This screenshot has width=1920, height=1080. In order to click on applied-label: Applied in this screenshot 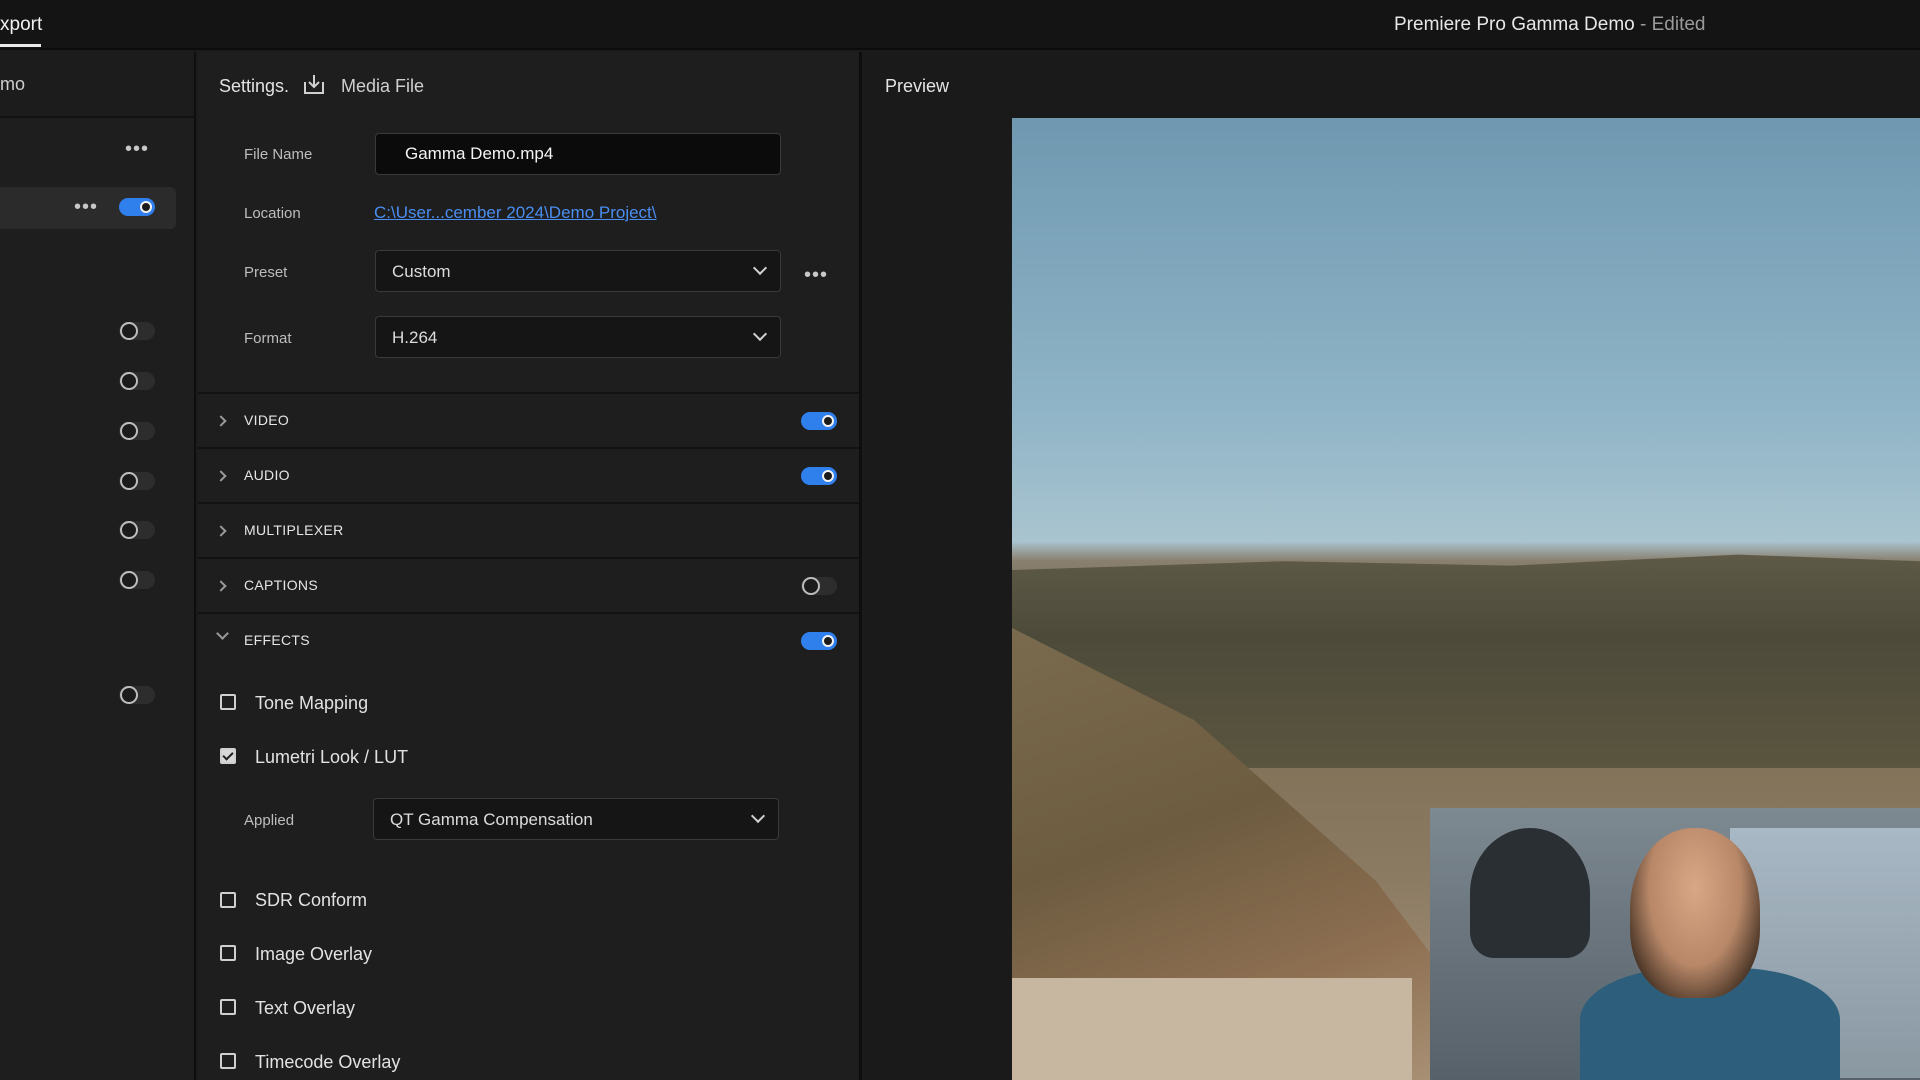, I will do `click(269, 820)`.